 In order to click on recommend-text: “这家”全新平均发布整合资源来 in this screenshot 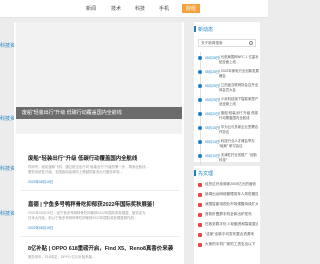, I will do `click(231, 234)`.